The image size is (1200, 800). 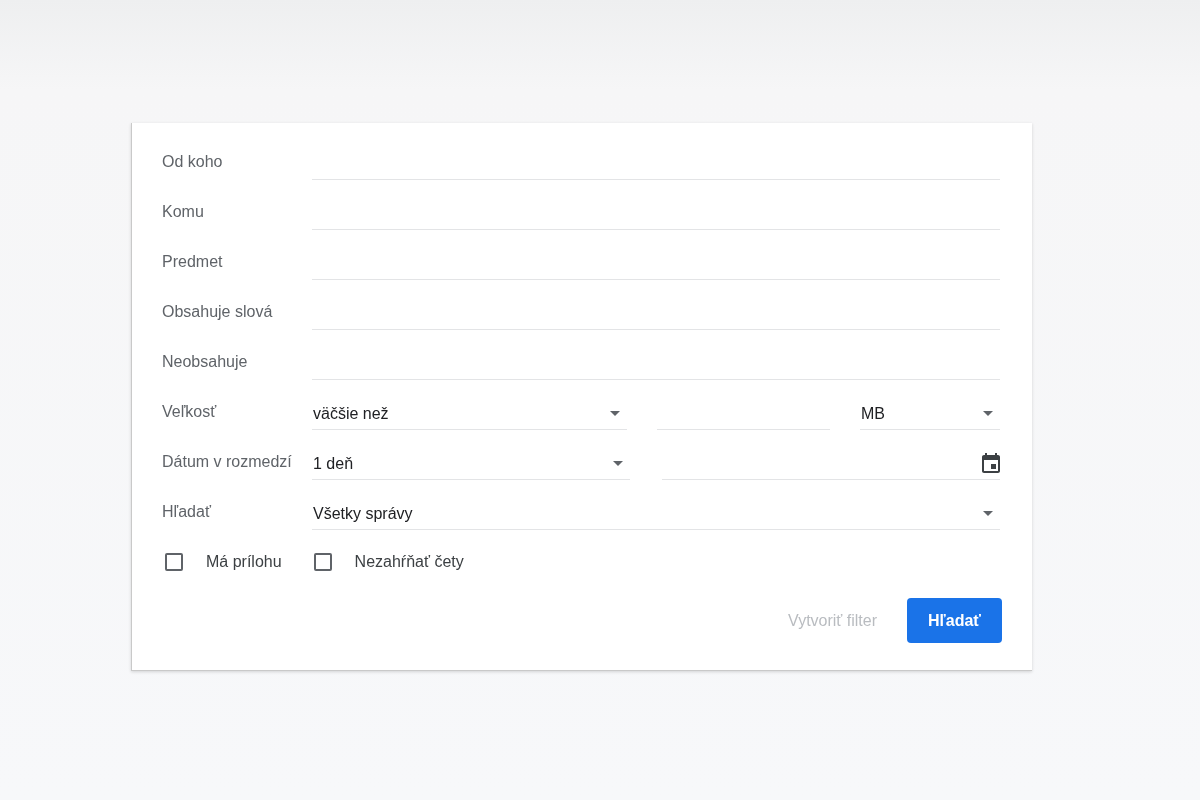 What do you see at coordinates (469, 416) in the screenshot?
I see `dropdown: väčšie než` at bounding box center [469, 416].